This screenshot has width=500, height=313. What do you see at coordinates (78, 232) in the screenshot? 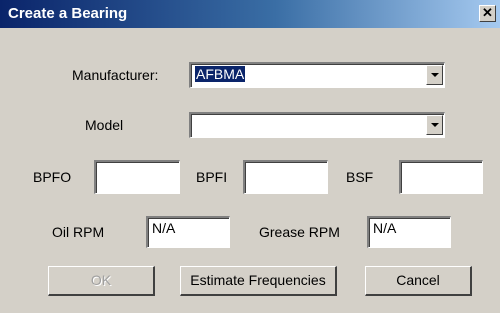
I see `oil-rpm-label: Oil RPM` at bounding box center [78, 232].